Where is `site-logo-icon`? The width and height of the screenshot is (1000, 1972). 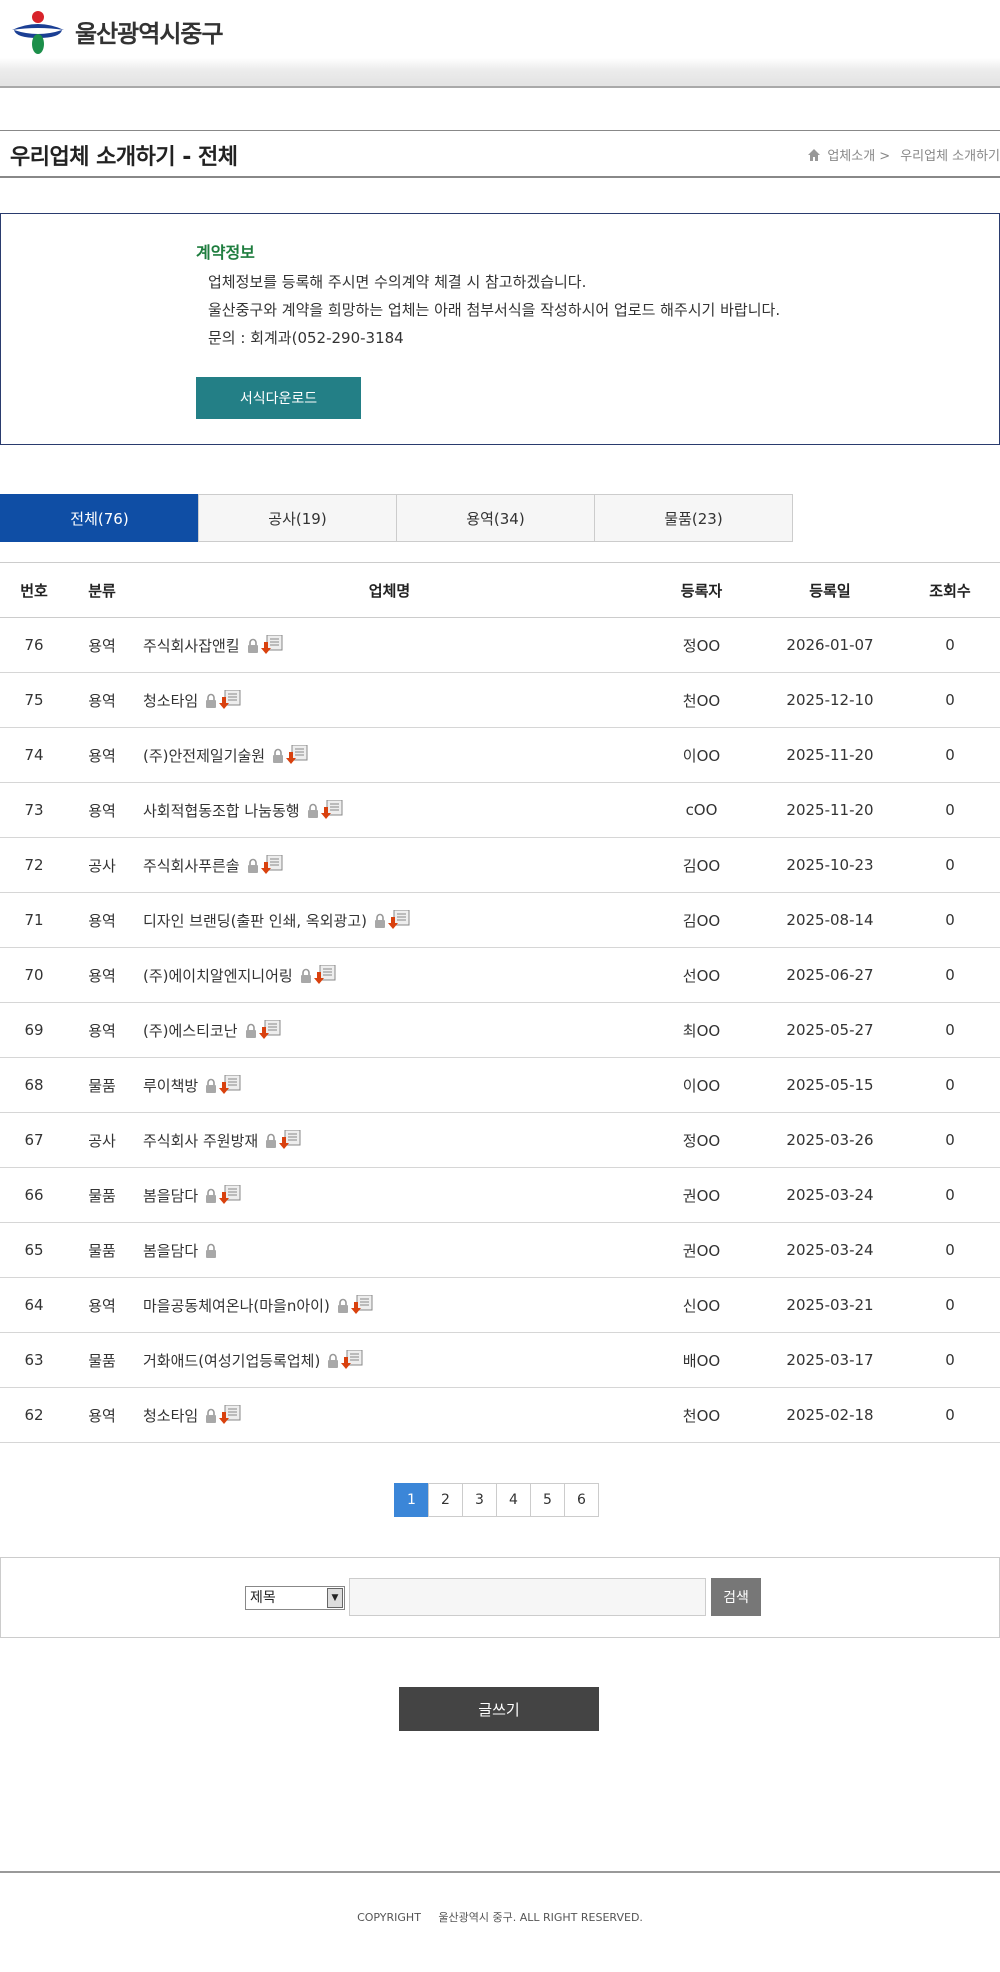
site-logo-icon is located at coordinates (38, 32).